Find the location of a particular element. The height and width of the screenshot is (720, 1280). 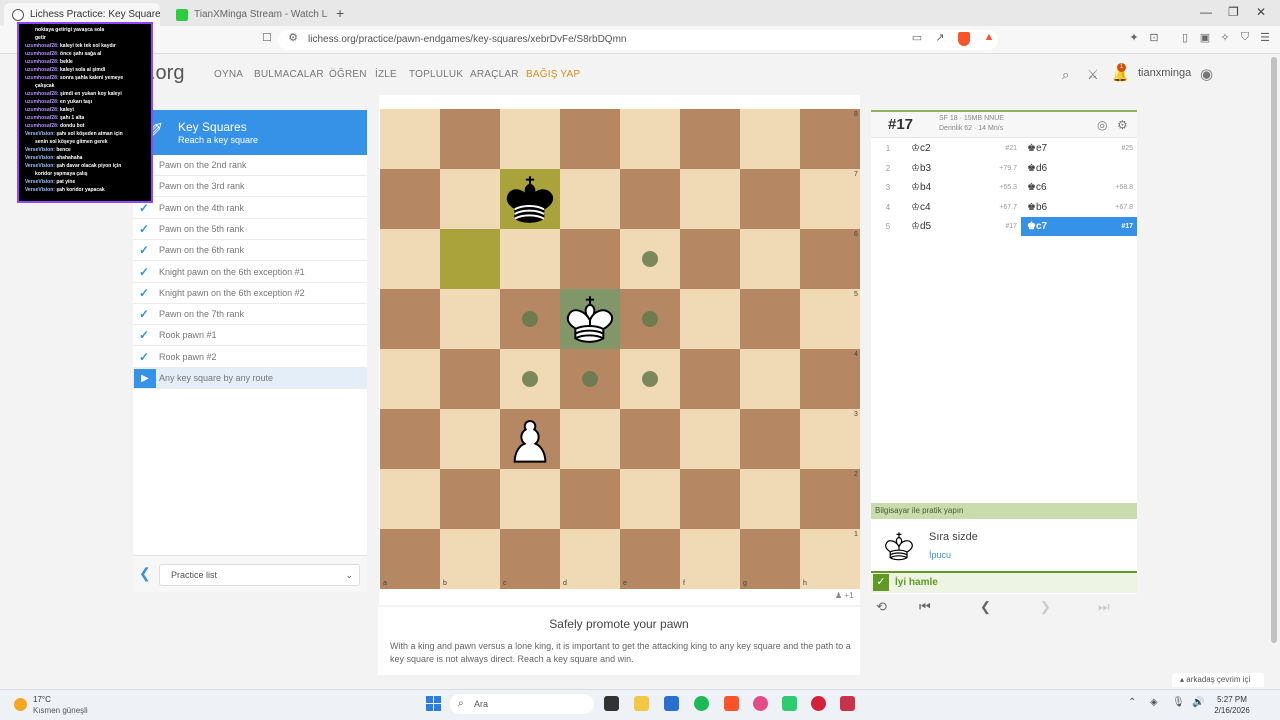

square-a7 is located at coordinates (410, 199).